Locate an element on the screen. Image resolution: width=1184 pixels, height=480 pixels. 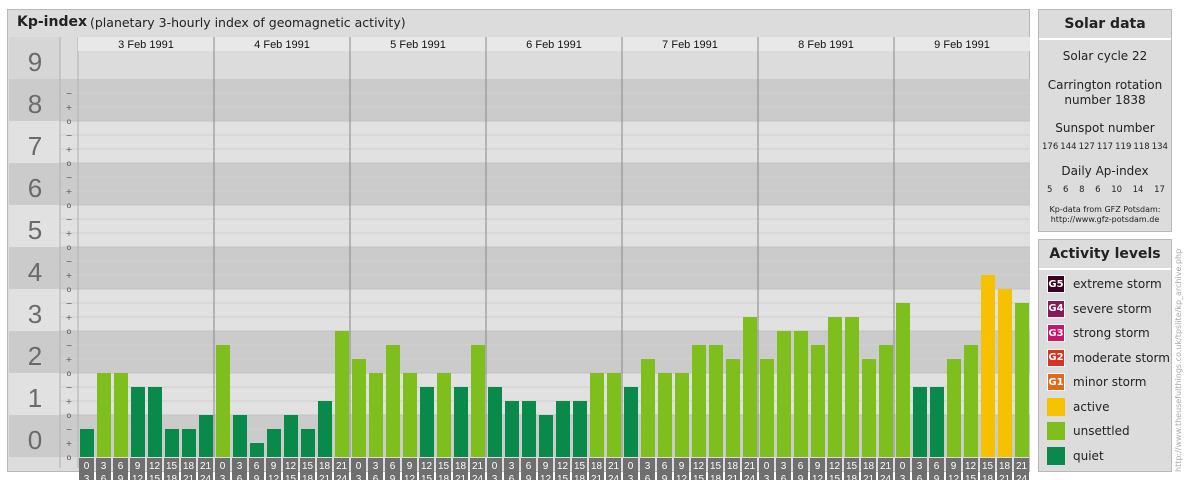
day-label: 6 Feb 1991 is located at coordinates (554, 45).